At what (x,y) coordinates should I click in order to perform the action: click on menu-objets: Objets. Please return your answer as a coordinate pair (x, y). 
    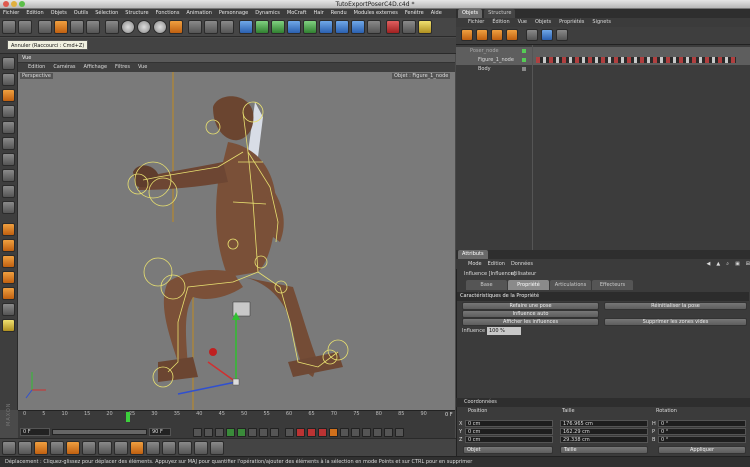
    Looking at the image, I should click on (59, 13).